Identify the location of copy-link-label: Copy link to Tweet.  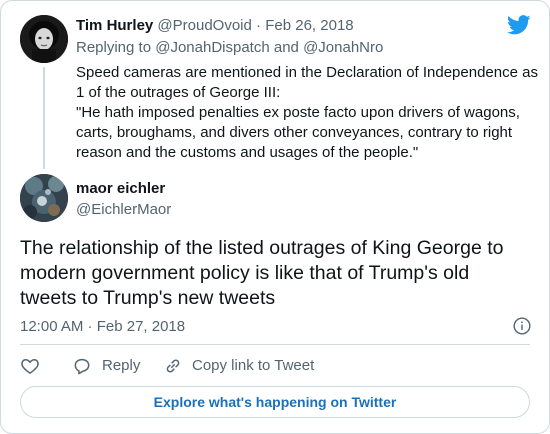
(253, 365).